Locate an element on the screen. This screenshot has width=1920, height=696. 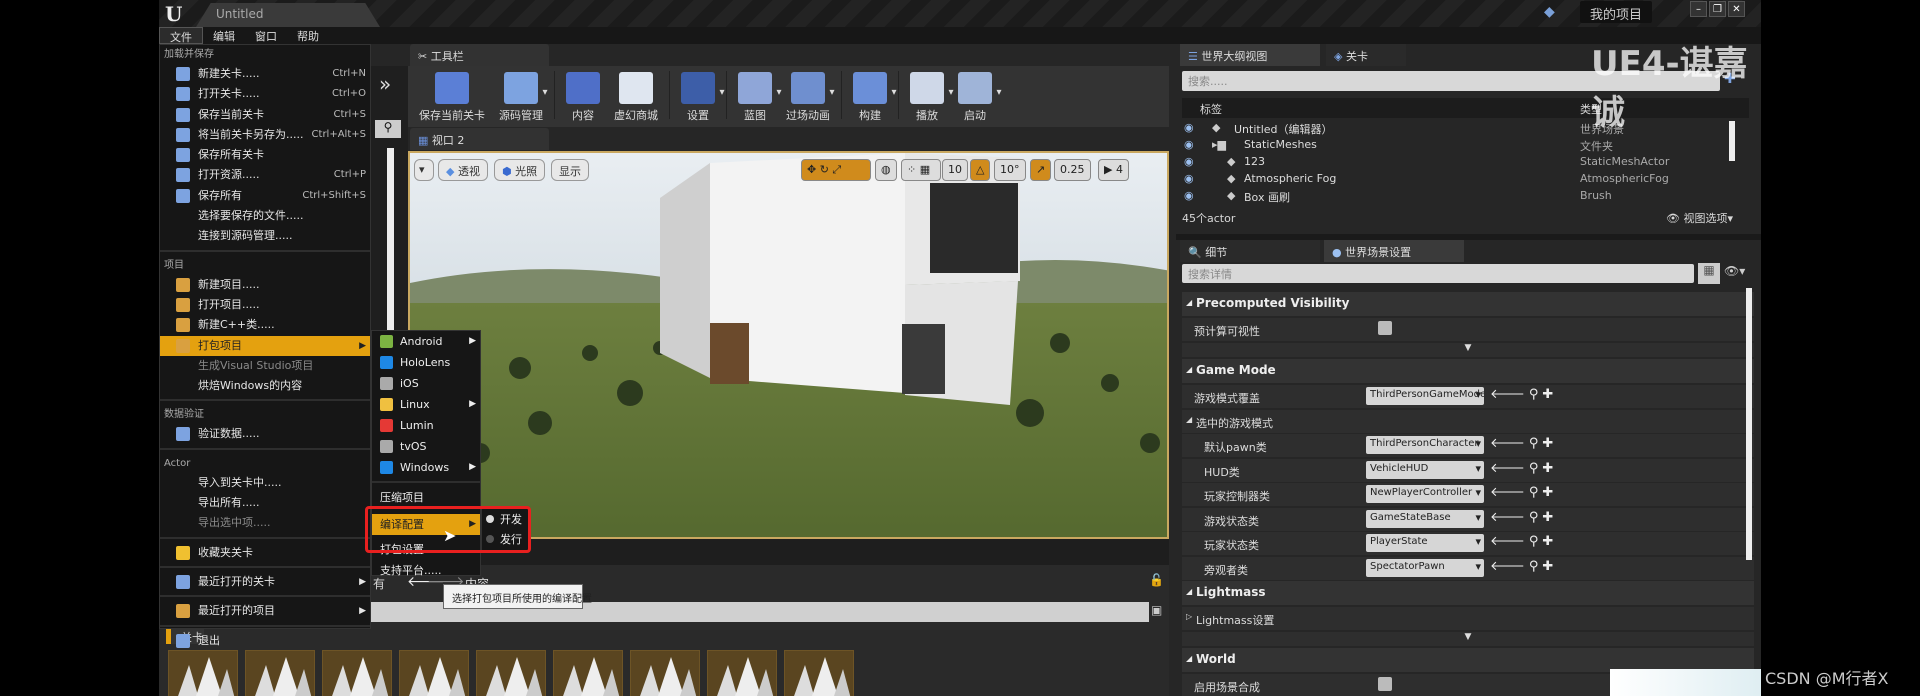
world-outliner-tab: ☰ 世界大纲视图 is located at coordinates (1250, 55).